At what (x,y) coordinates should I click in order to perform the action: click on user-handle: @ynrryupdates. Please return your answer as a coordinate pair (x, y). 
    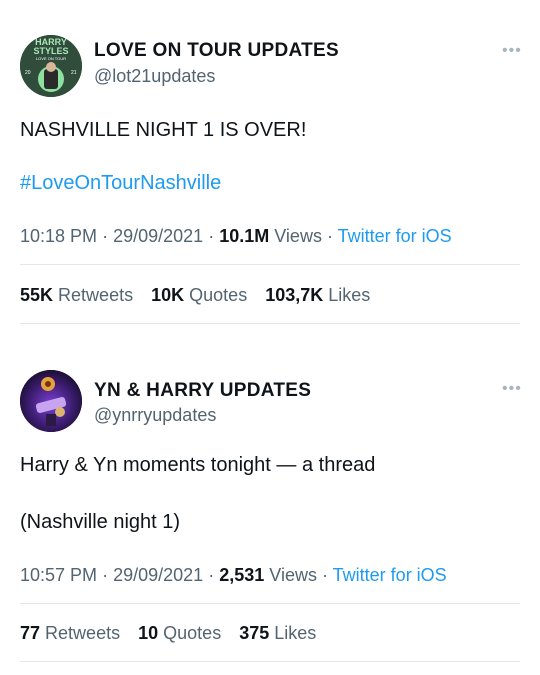
    Looking at the image, I should click on (155, 415).